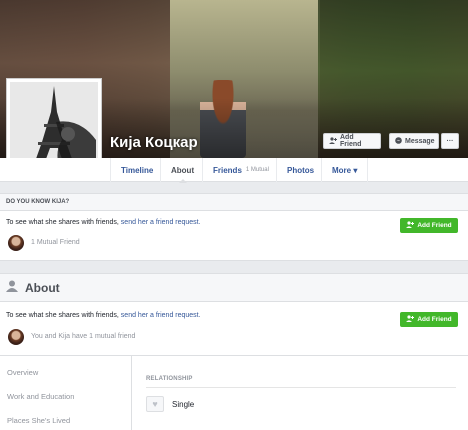 This screenshot has width=468, height=430. I want to click on relationship-status: Single, so click(183, 404).